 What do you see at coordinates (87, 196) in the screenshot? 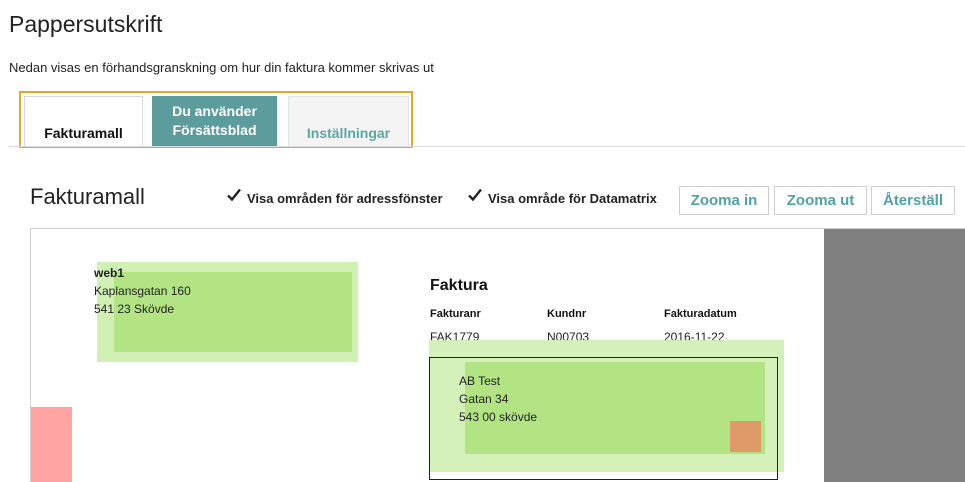
I see `section-title: Fakturamall` at bounding box center [87, 196].